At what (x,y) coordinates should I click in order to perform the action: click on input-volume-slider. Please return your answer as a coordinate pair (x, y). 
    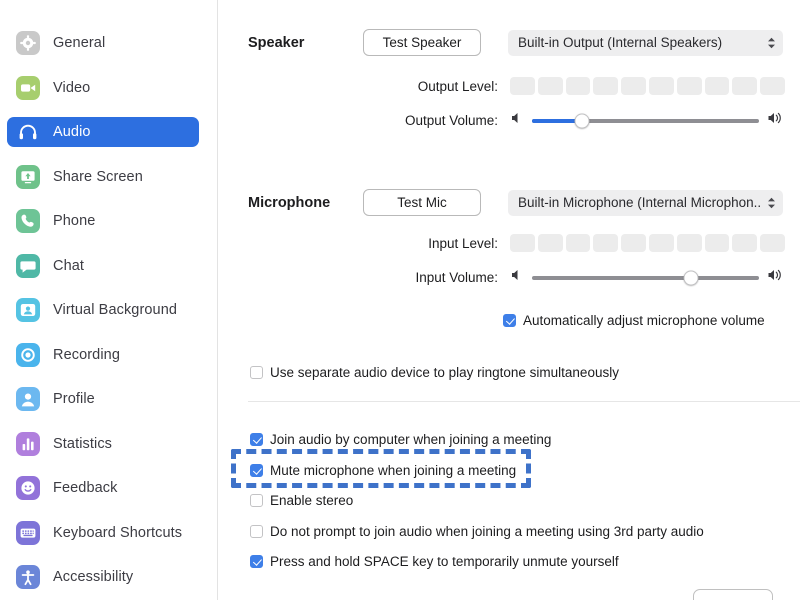
    Looking at the image, I should click on (647, 277).